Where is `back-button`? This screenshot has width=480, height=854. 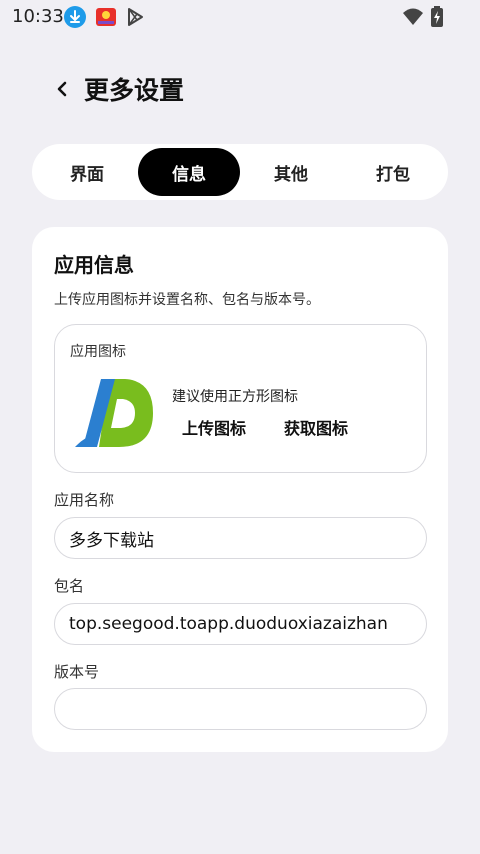 back-button is located at coordinates (62, 89).